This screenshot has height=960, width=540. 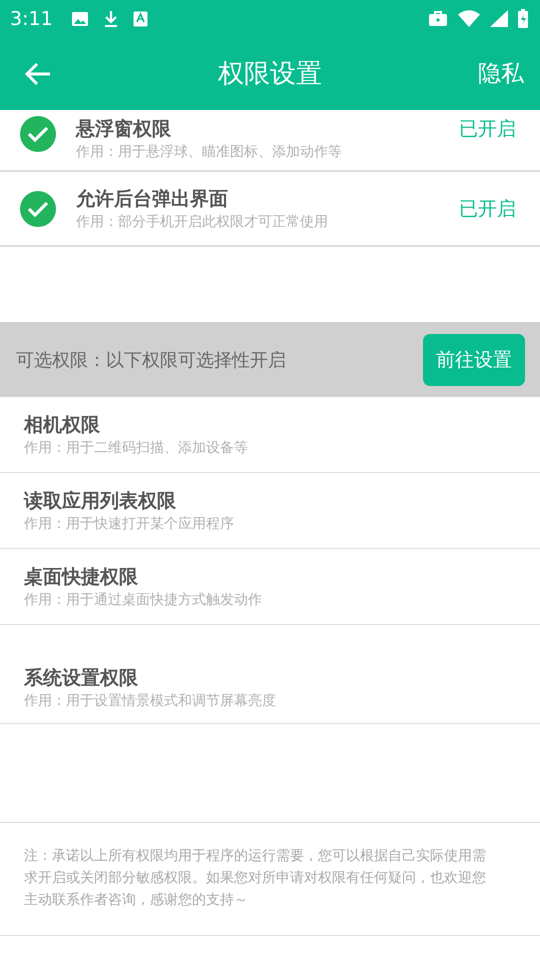 I want to click on permission-row: 桌面快捷权限 作用：用于通过桌面快捷方式触发动作, so click(x=270, y=587).